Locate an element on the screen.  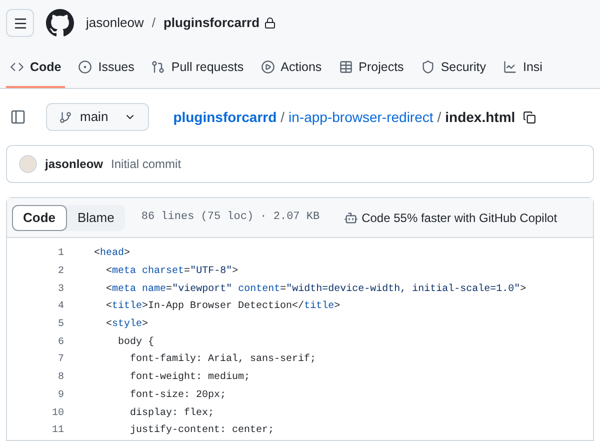
code-icon is located at coordinates (17, 67).